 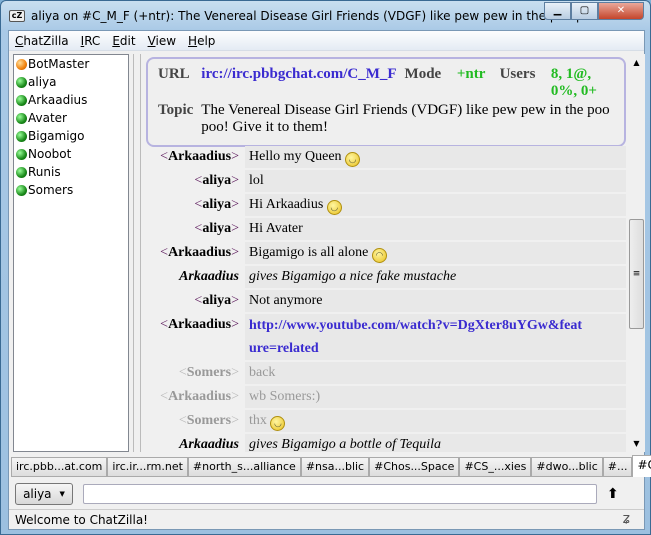 What do you see at coordinates (567, 467) in the screenshot?
I see `tab-view: #dwo...blic` at bounding box center [567, 467].